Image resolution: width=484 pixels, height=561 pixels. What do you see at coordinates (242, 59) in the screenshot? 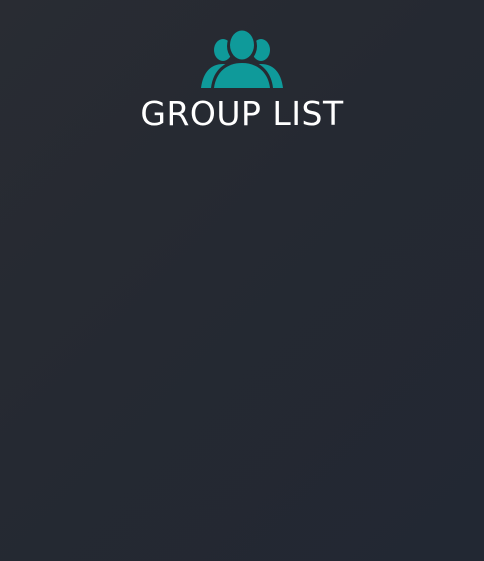
I see `group-users-icon` at bounding box center [242, 59].